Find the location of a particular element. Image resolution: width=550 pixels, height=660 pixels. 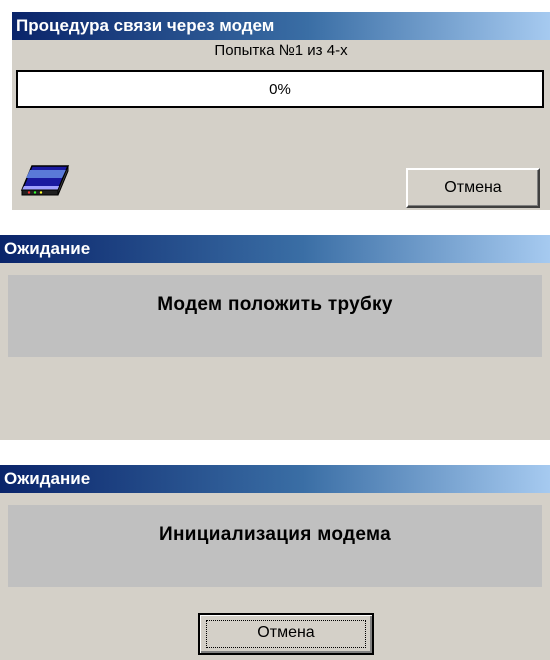

status-message: Модем положить трубку is located at coordinates (275, 304).